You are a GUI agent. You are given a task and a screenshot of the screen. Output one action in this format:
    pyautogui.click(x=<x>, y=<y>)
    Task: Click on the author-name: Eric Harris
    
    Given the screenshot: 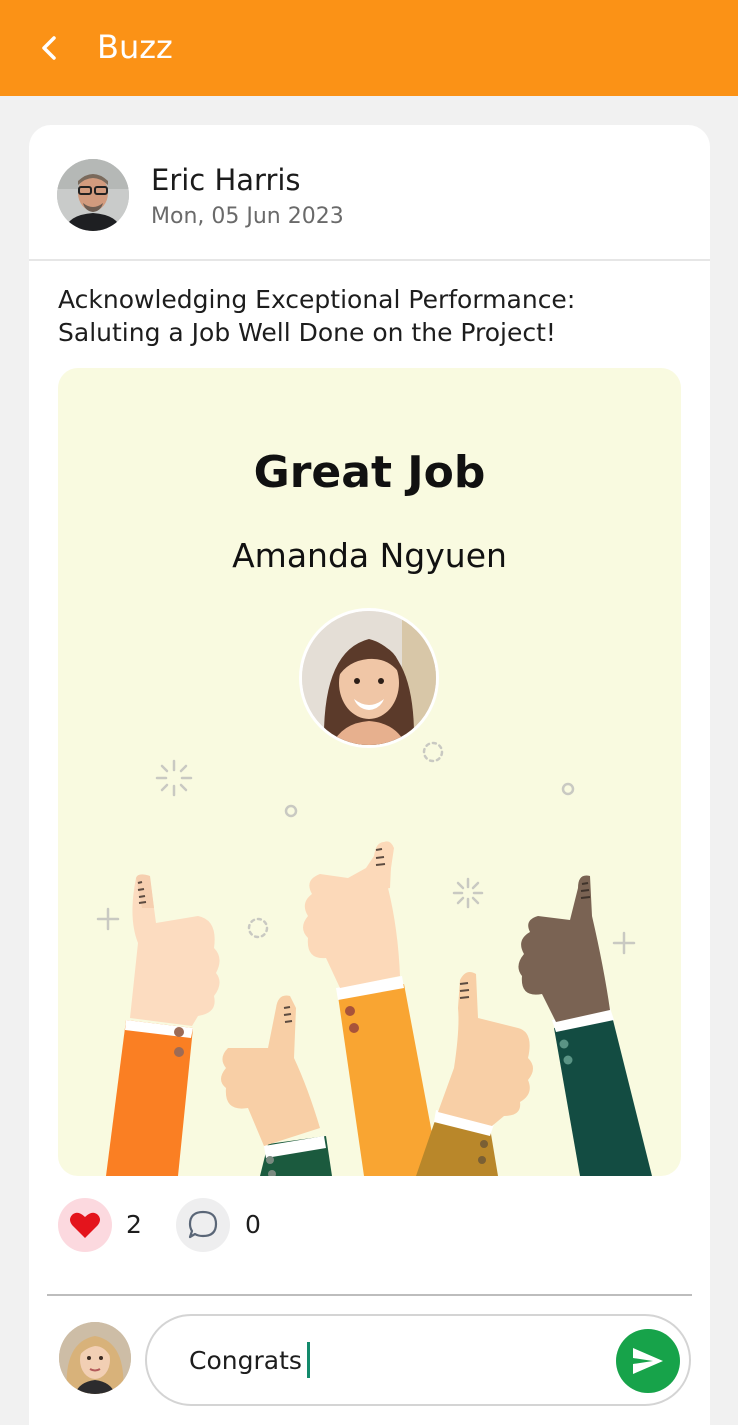 What is the action you would take?
    pyautogui.click(x=226, y=180)
    